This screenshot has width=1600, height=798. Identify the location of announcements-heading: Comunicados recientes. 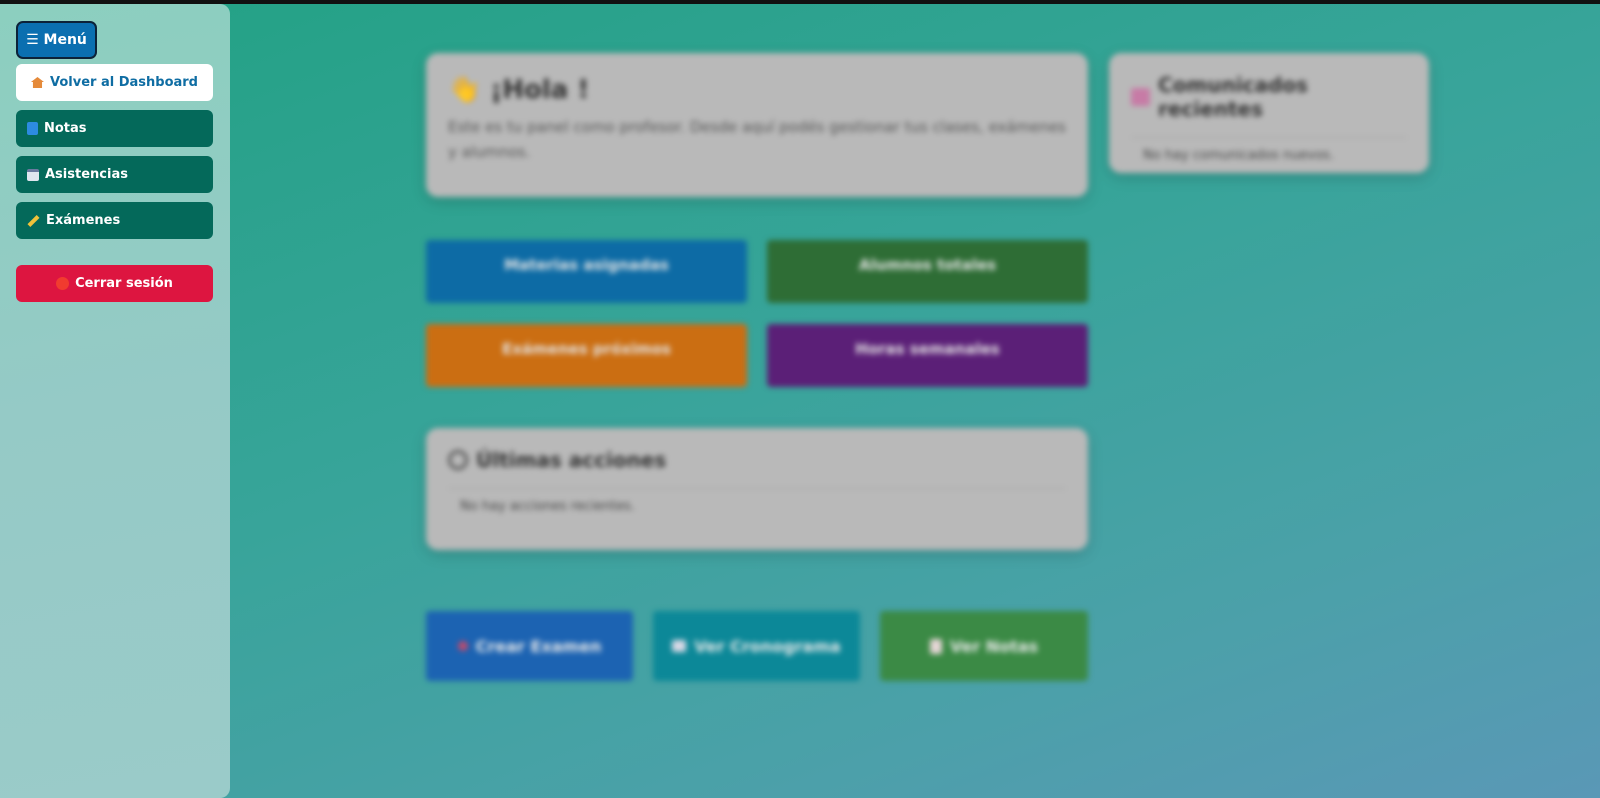
(1269, 97).